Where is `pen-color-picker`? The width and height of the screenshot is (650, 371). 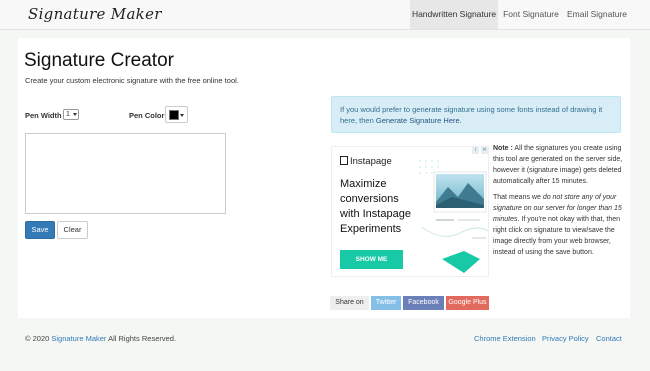 pen-color-picker is located at coordinates (176, 114).